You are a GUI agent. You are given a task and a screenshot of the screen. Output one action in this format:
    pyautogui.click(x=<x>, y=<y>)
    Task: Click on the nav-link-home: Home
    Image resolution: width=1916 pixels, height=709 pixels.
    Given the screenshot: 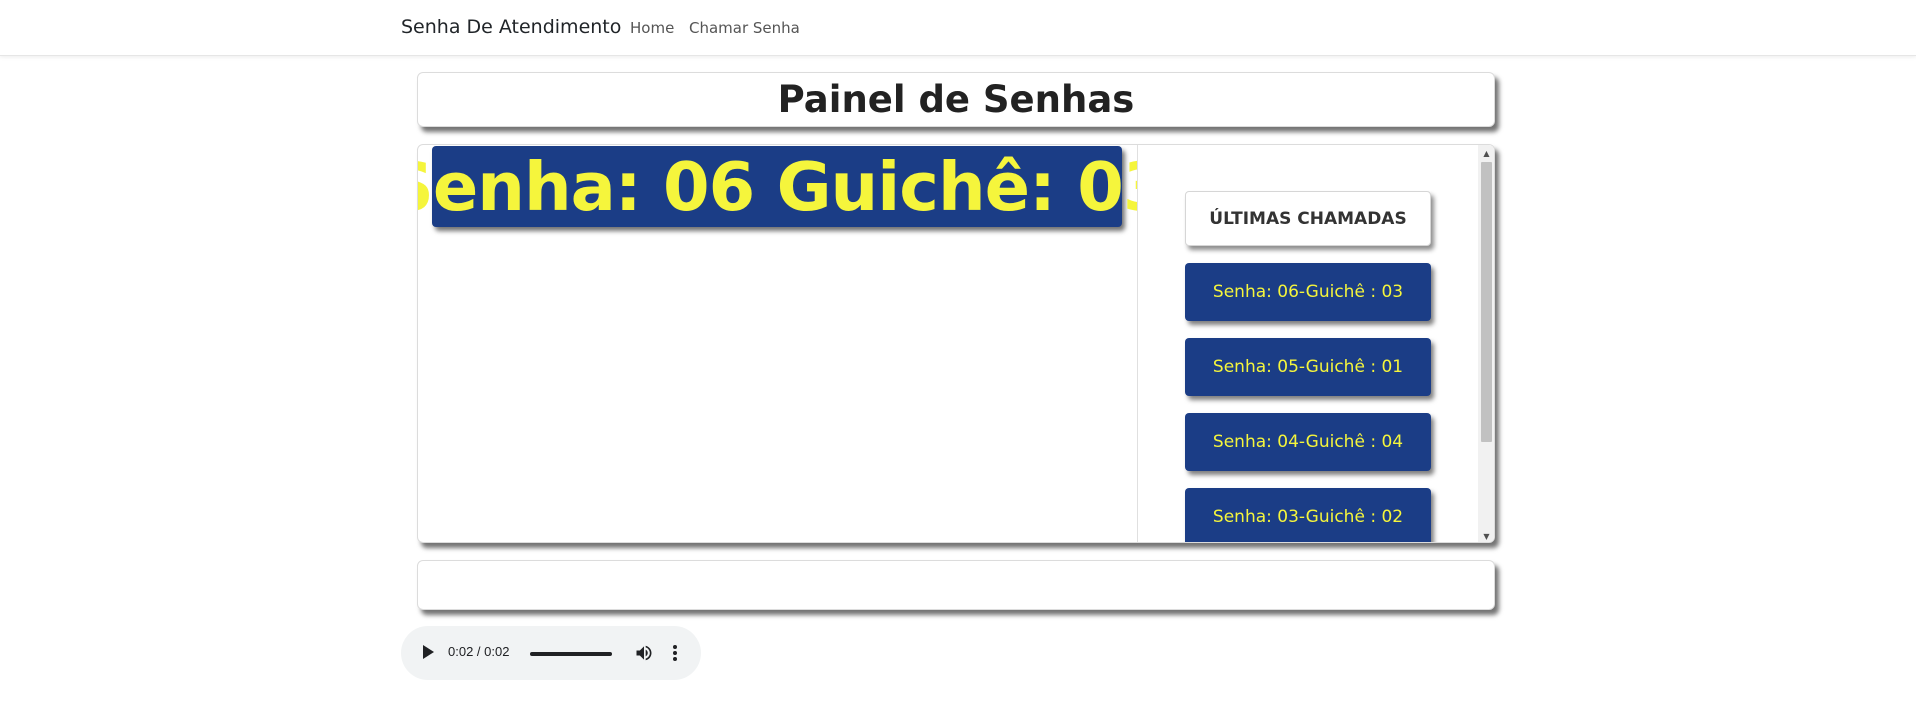 What is the action you would take?
    pyautogui.click(x=652, y=28)
    